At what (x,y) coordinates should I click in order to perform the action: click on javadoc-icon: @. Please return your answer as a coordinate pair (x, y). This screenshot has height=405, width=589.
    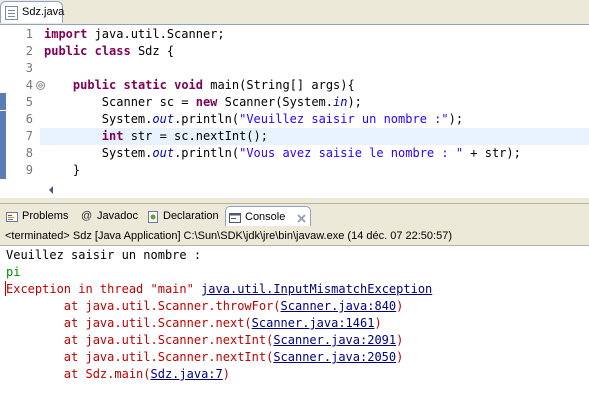
    Looking at the image, I should click on (87, 216).